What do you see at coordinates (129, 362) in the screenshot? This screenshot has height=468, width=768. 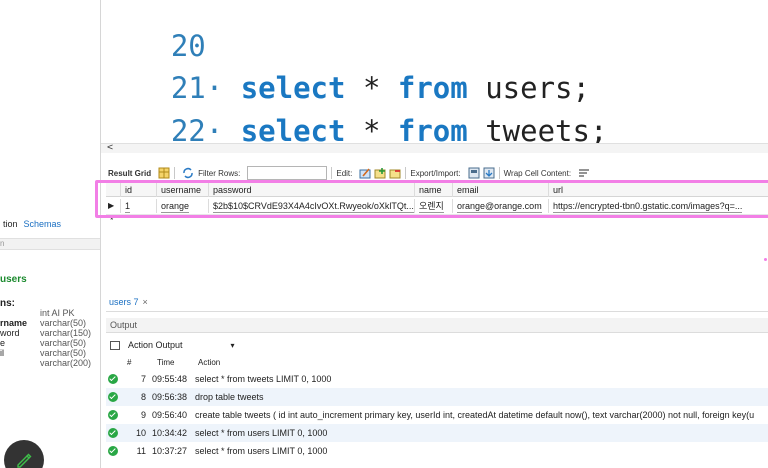 I see `output-col-num: #` at bounding box center [129, 362].